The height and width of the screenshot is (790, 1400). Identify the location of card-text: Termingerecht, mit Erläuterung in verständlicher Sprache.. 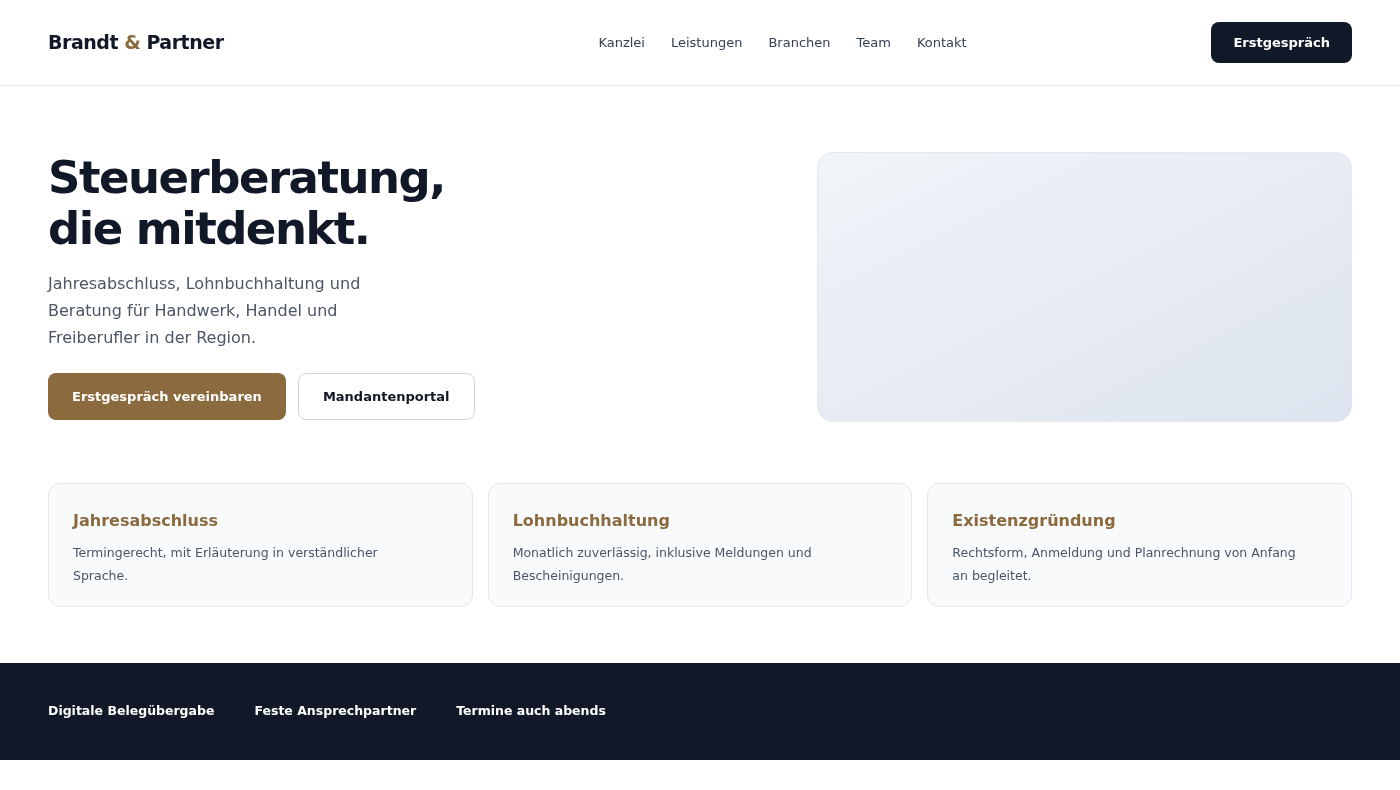
(226, 564).